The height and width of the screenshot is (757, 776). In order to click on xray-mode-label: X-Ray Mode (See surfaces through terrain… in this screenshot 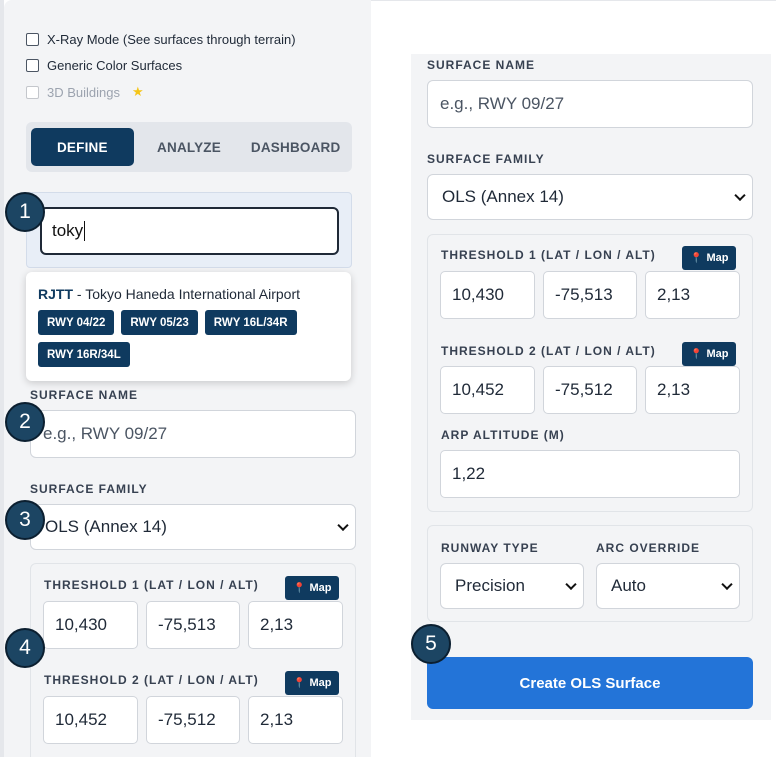, I will do `click(171, 39)`.